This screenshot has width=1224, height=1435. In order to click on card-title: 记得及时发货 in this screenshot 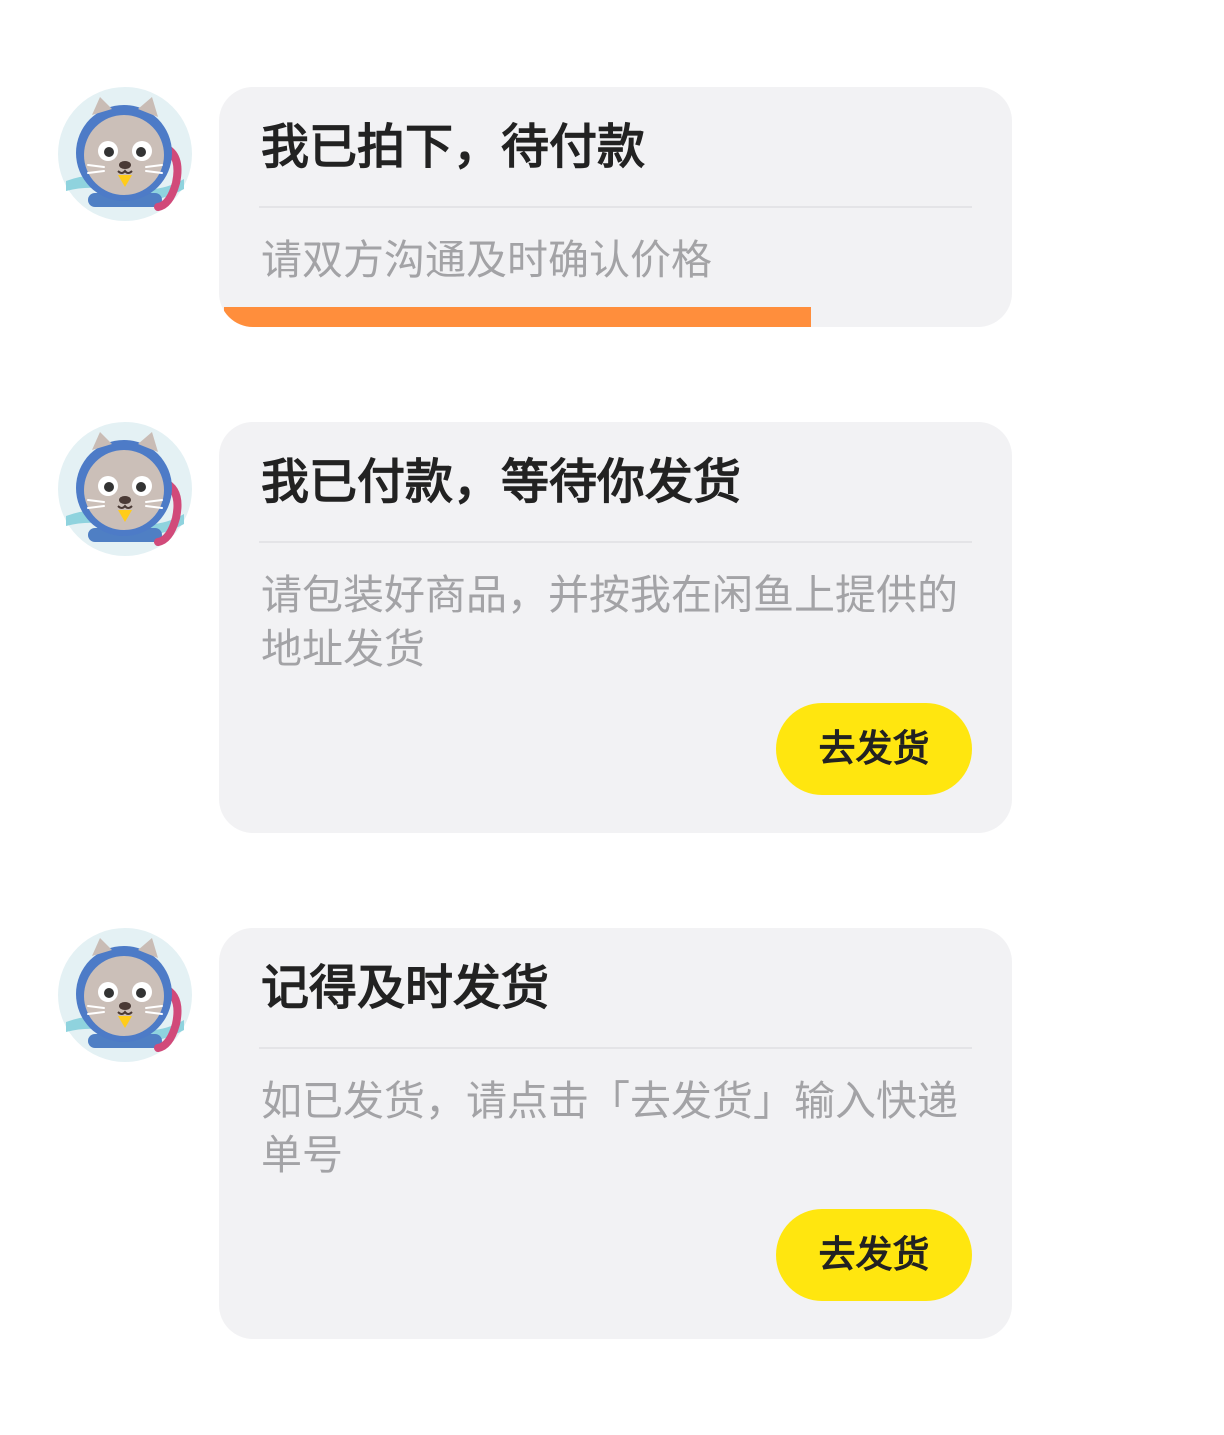, I will do `click(405, 988)`.